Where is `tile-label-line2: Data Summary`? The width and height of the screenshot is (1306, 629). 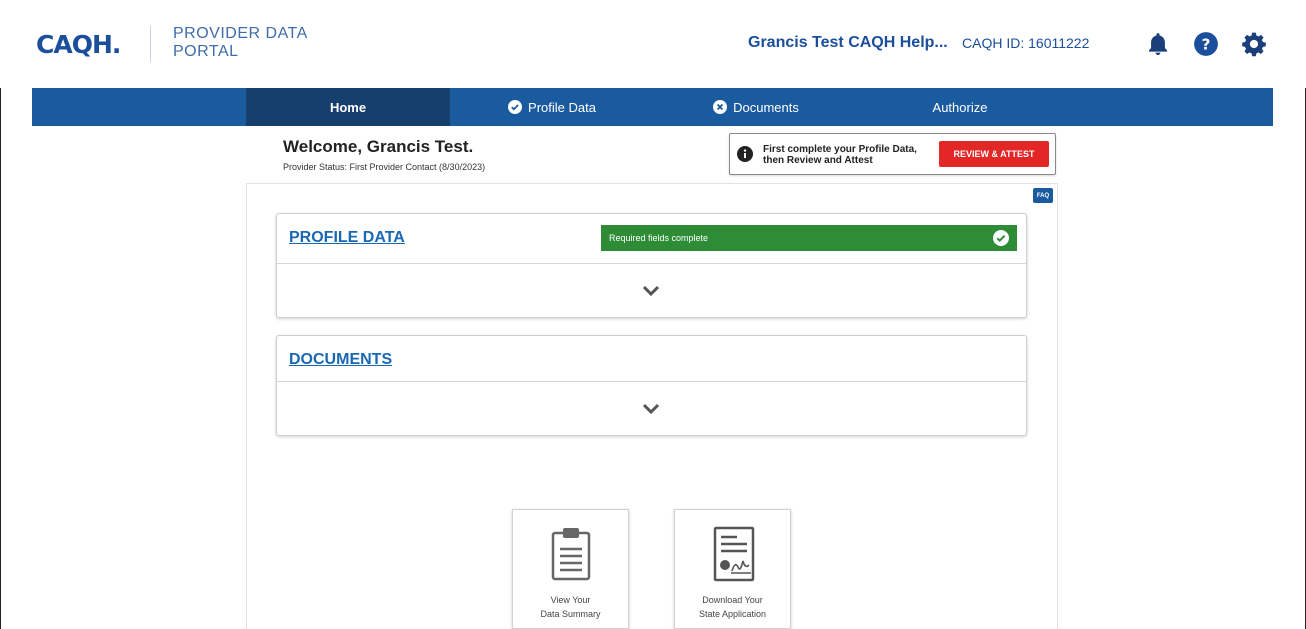 tile-label-line2: Data Summary is located at coordinates (570, 614).